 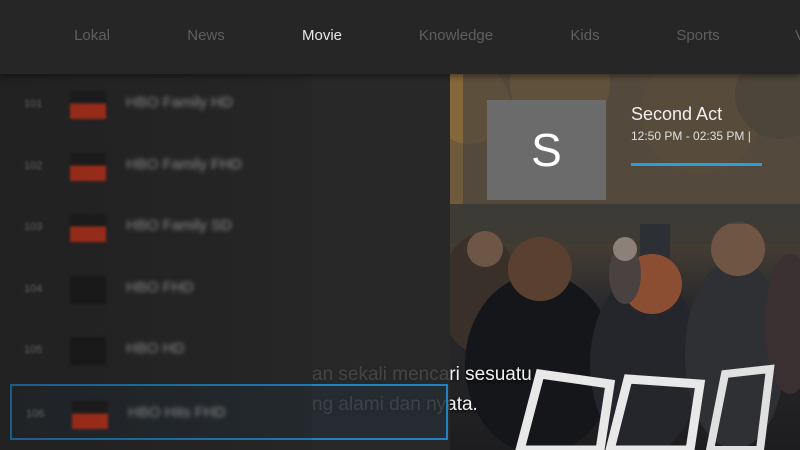 I want to click on channel-name: HBO Hits FHD, so click(x=177, y=412).